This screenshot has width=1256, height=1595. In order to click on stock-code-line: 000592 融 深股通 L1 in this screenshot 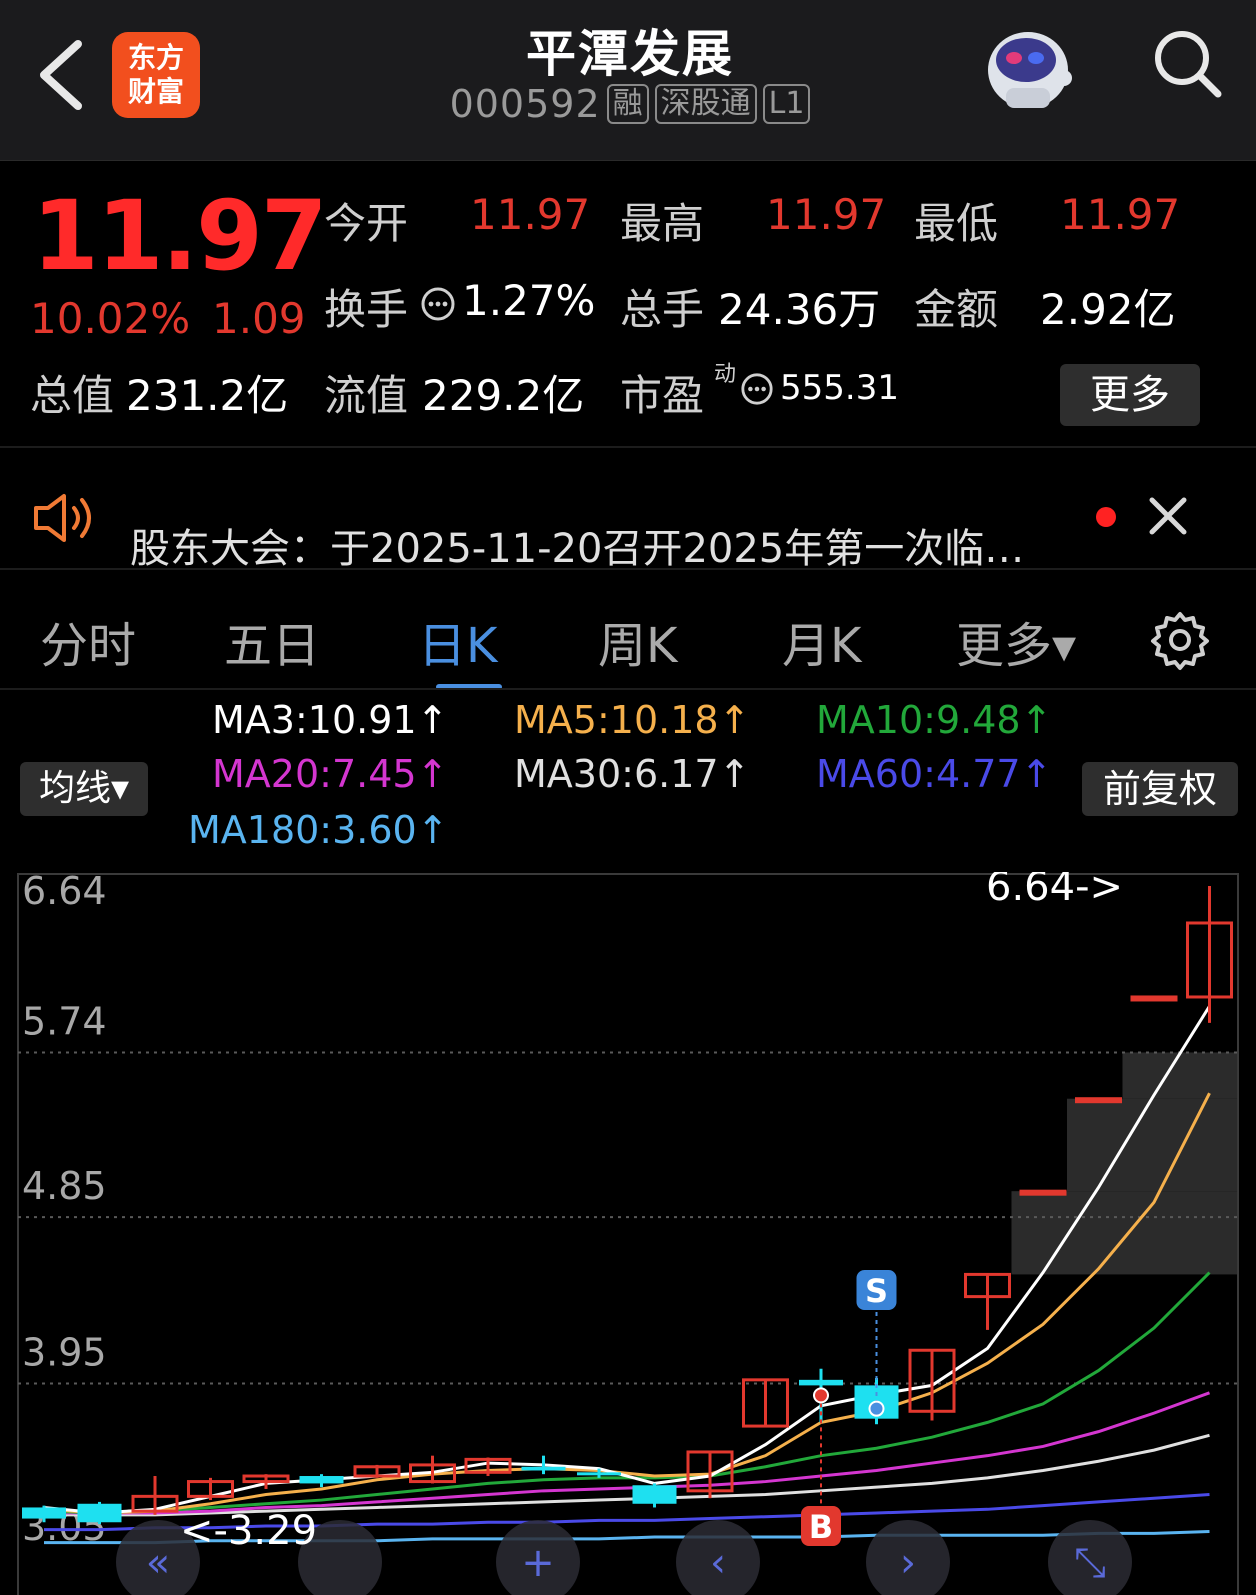, I will do `click(630, 104)`.